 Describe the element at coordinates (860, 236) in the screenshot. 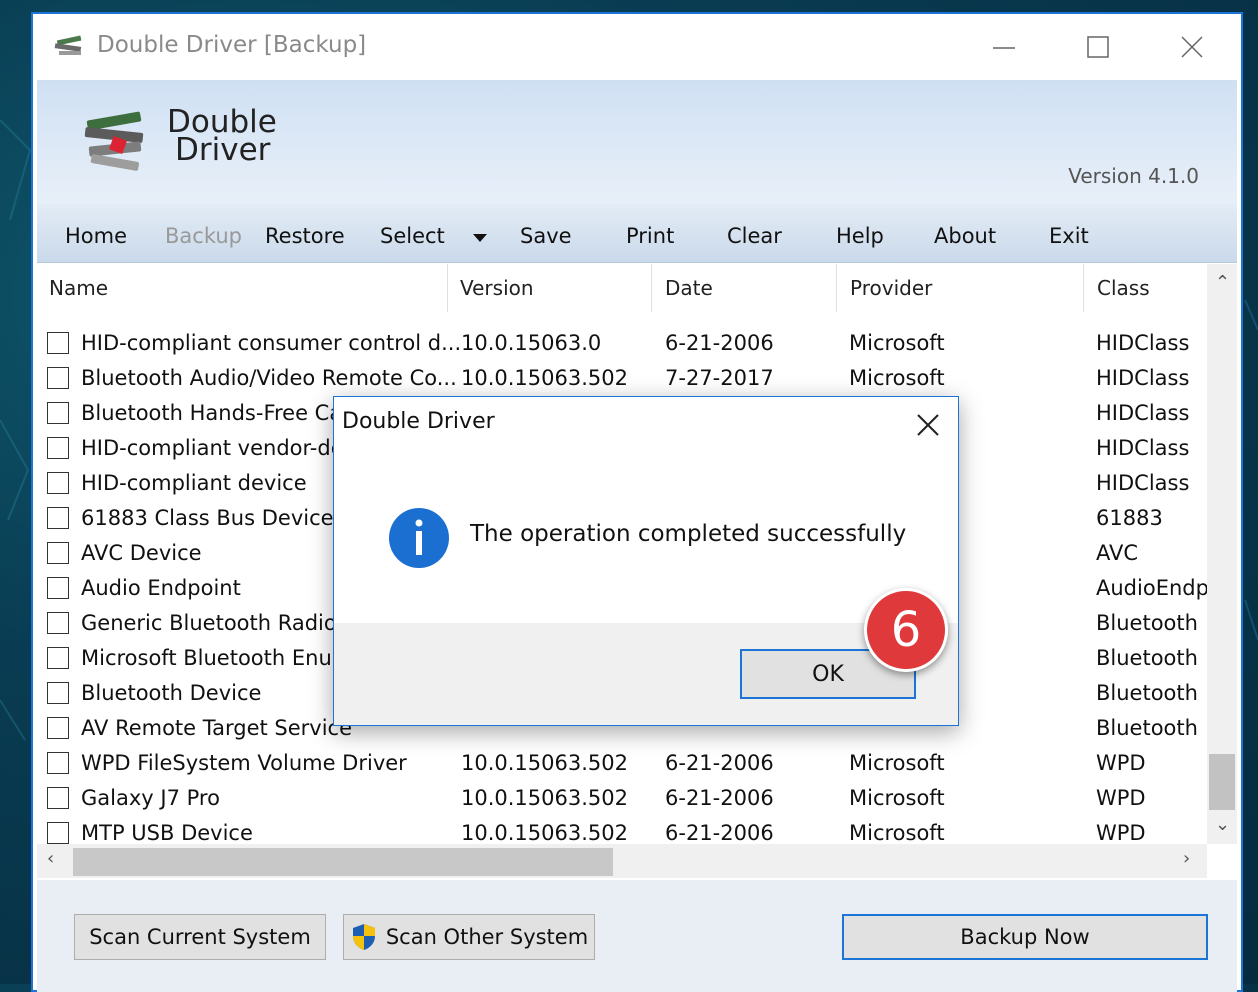

I see `menu-help: Help` at that location.